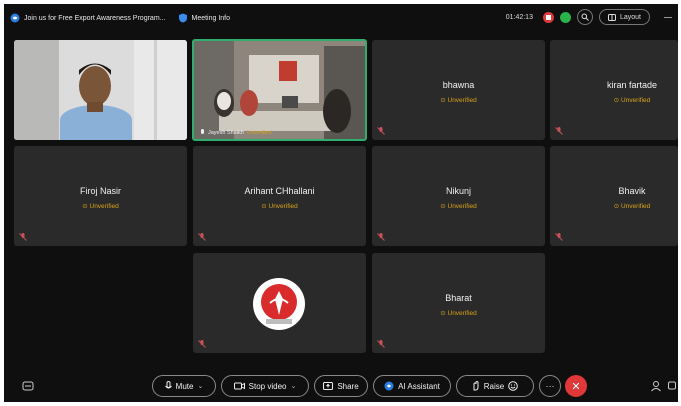 This screenshot has height=406, width=681. I want to click on stop-video-label: Stop video, so click(267, 386).